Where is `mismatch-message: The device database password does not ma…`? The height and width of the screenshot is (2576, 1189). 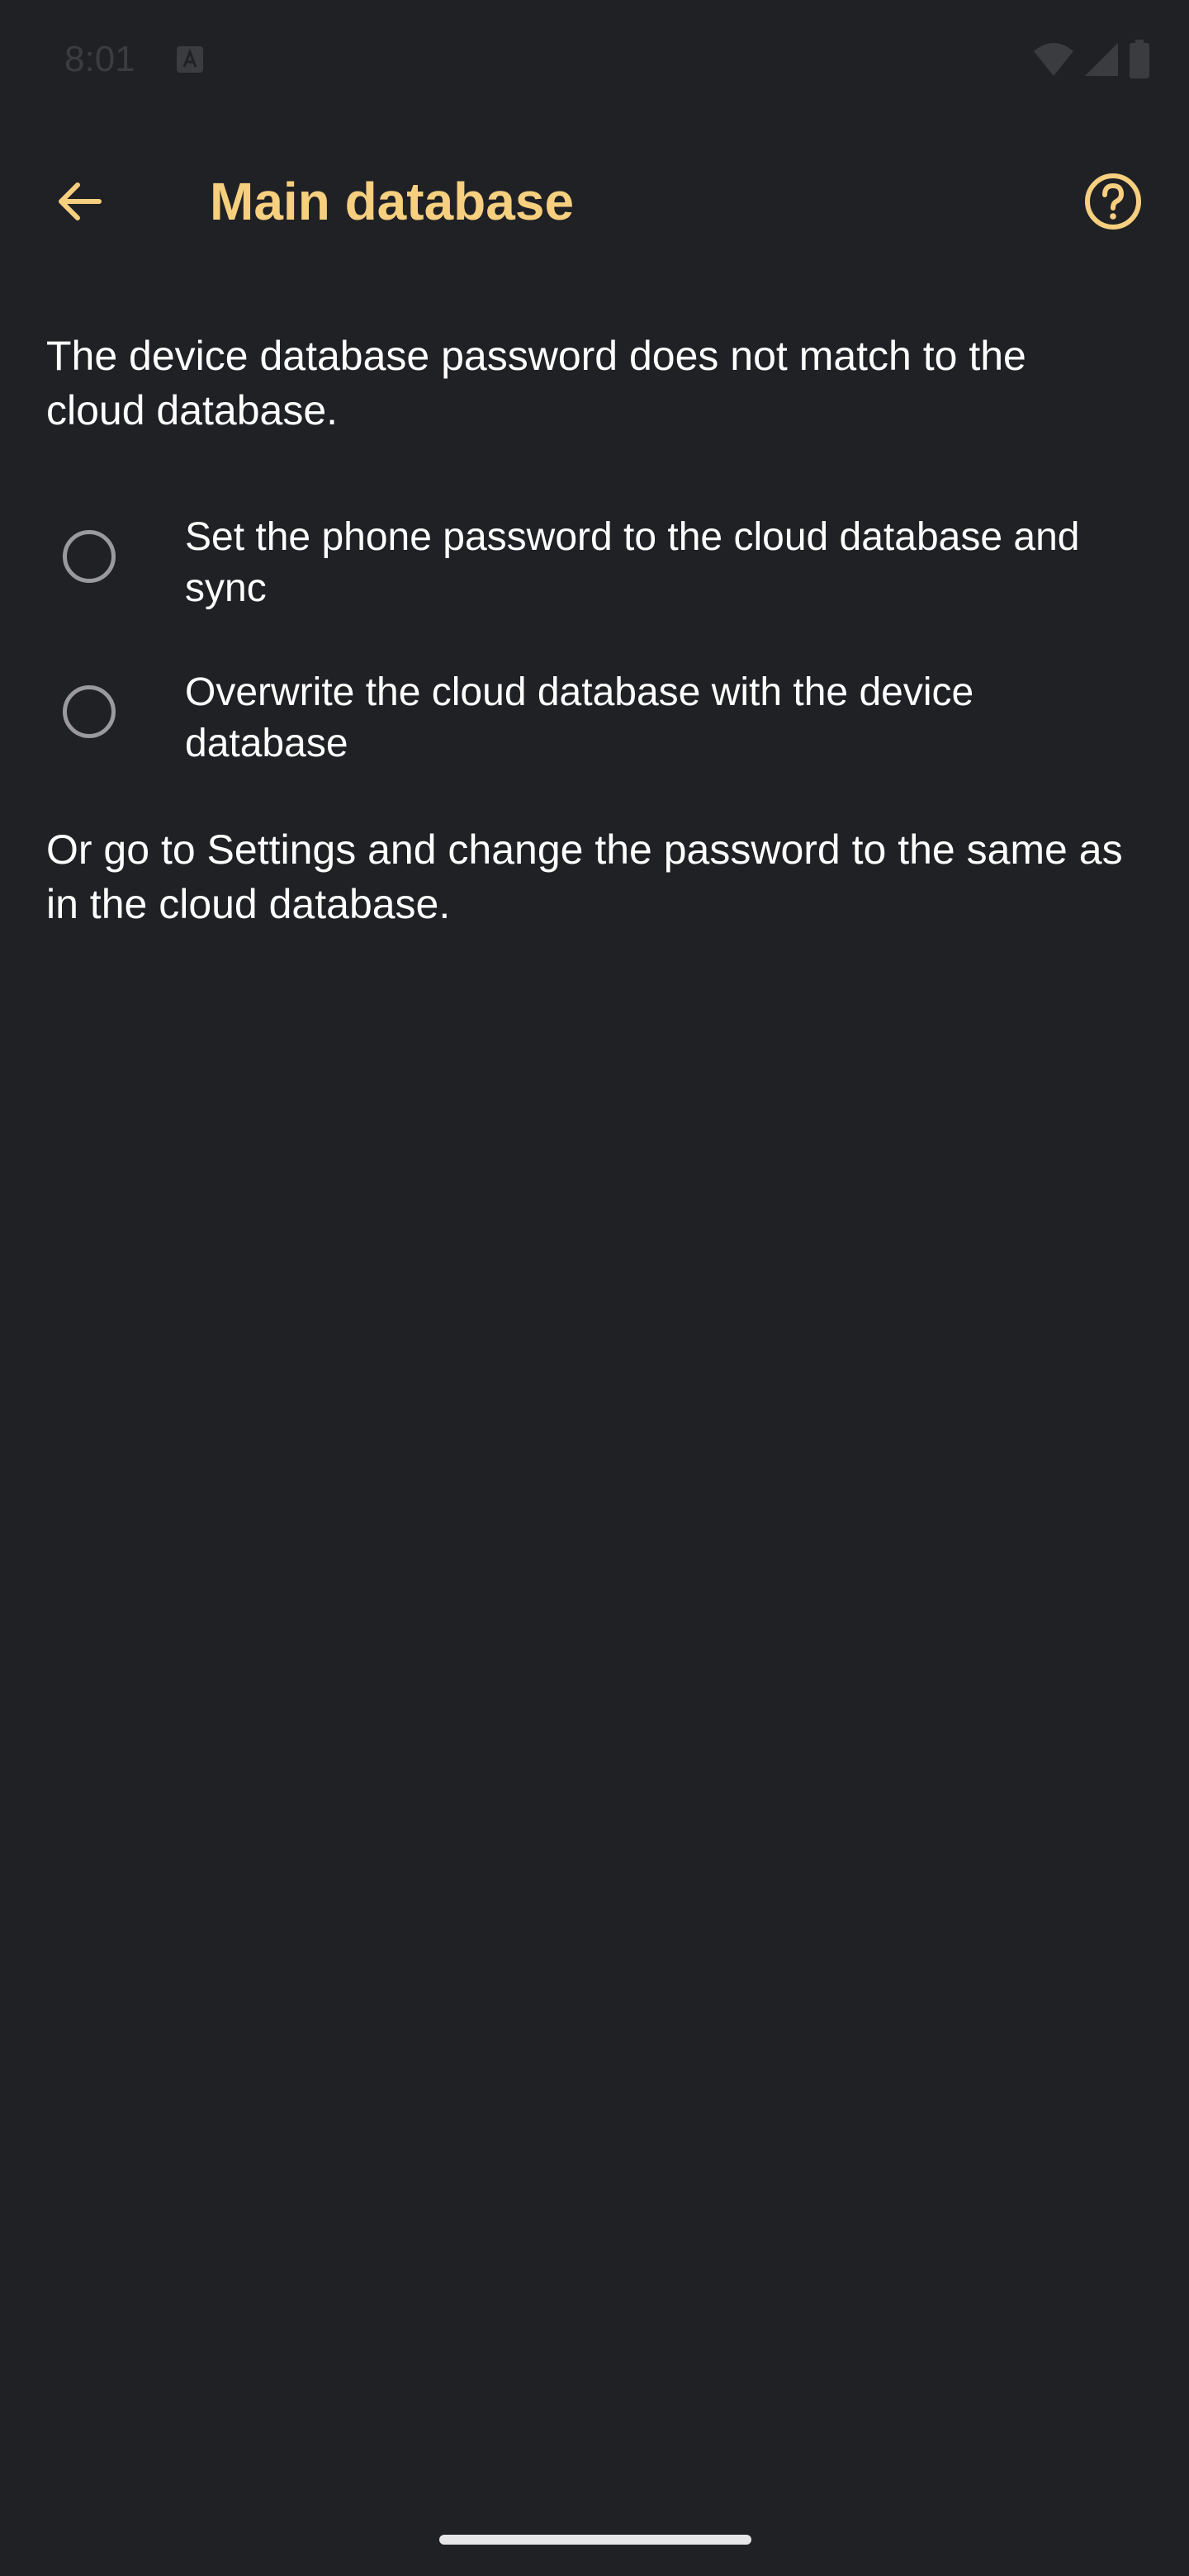 mismatch-message: The device database password does not ma… is located at coordinates (536, 383).